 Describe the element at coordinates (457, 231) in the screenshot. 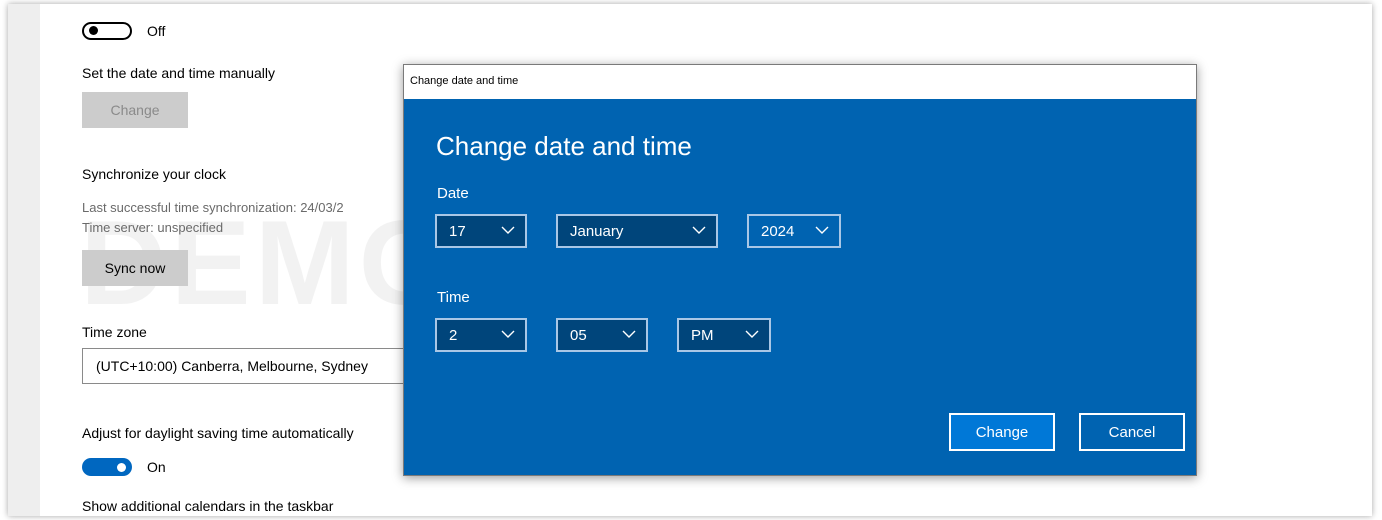

I see `day-value: 17` at that location.